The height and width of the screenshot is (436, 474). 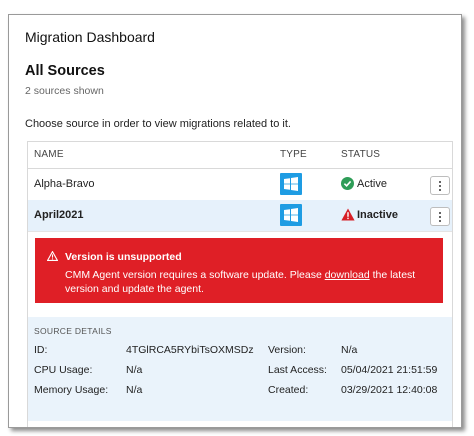 I want to click on table-header: NAME TYPE STATUS, so click(x=240, y=155).